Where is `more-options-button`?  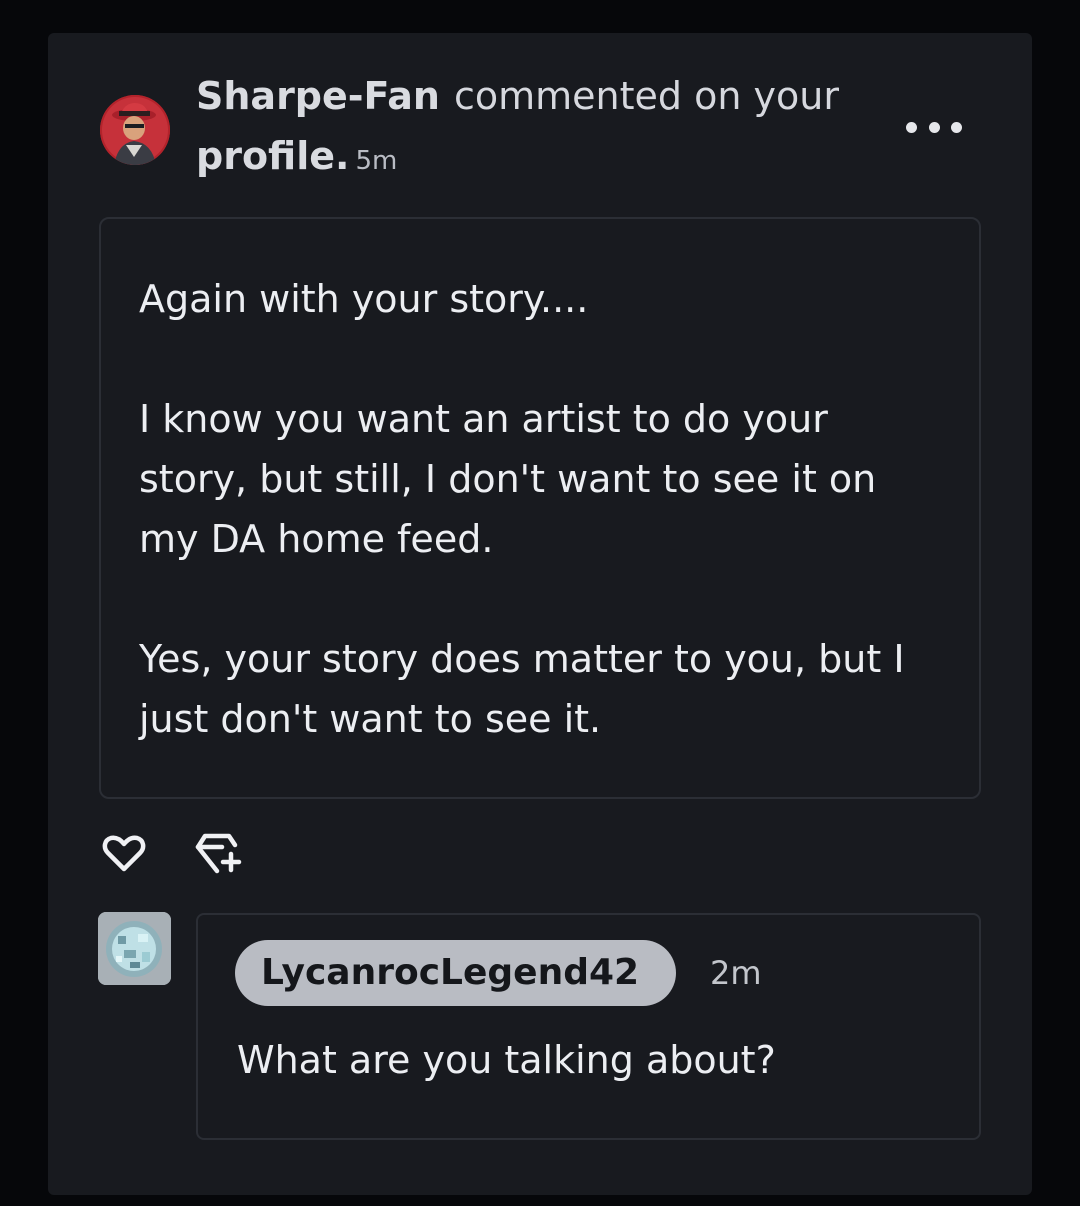 more-options-button is located at coordinates (934, 127).